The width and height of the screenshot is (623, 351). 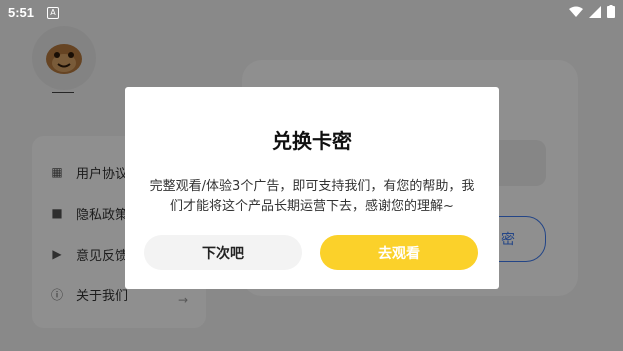 What do you see at coordinates (311, 13) in the screenshot?
I see `status-bar: 5:51 A` at bounding box center [311, 13].